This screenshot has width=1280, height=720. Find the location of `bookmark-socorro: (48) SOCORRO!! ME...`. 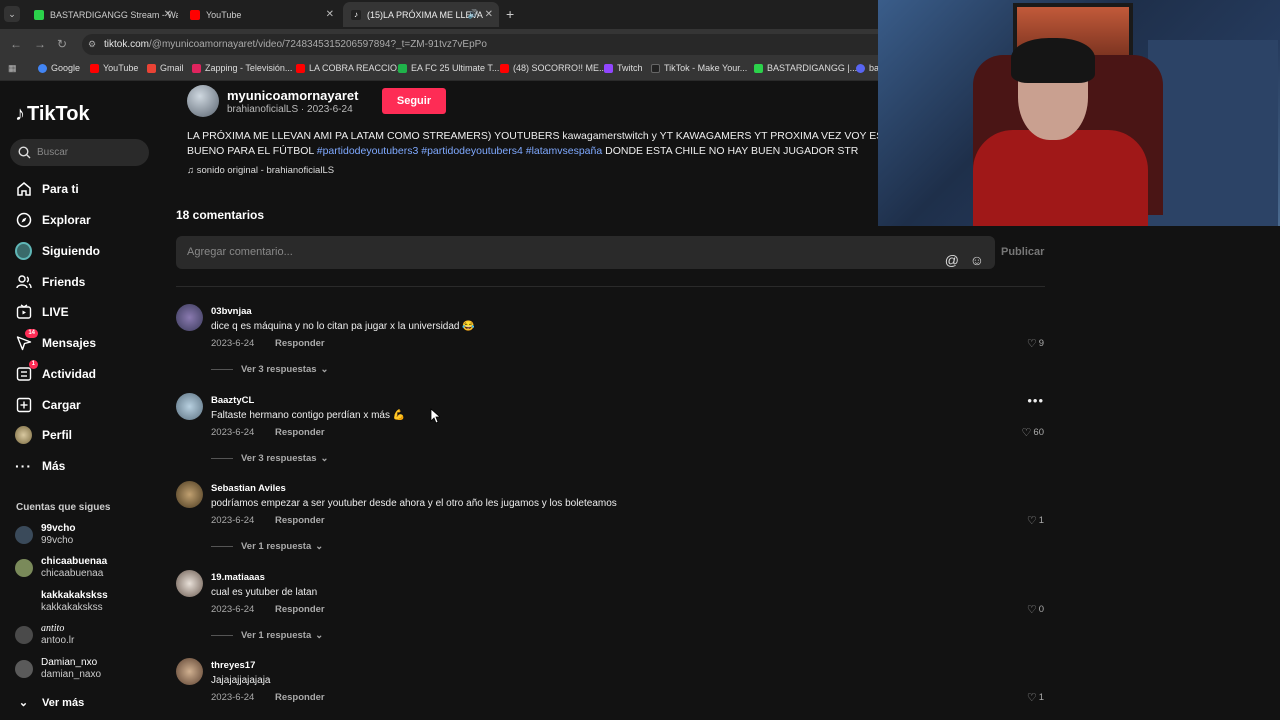

bookmark-socorro: (48) SOCORRO!! ME... is located at coordinates (553, 68).